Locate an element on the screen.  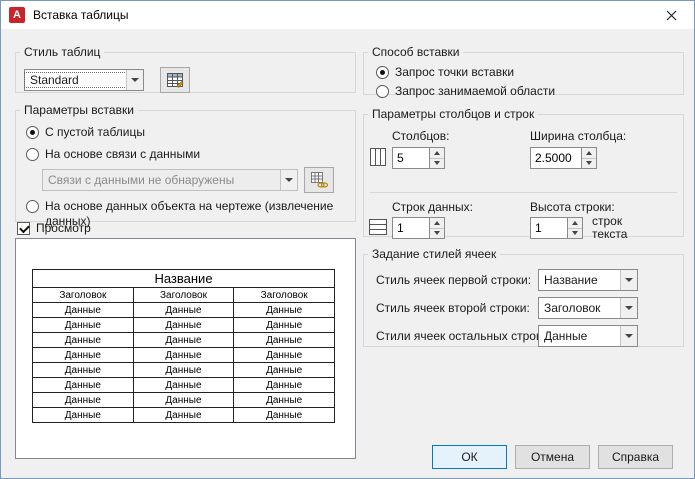
titlebar: A Вставка таблицы is located at coordinates (347, 15).